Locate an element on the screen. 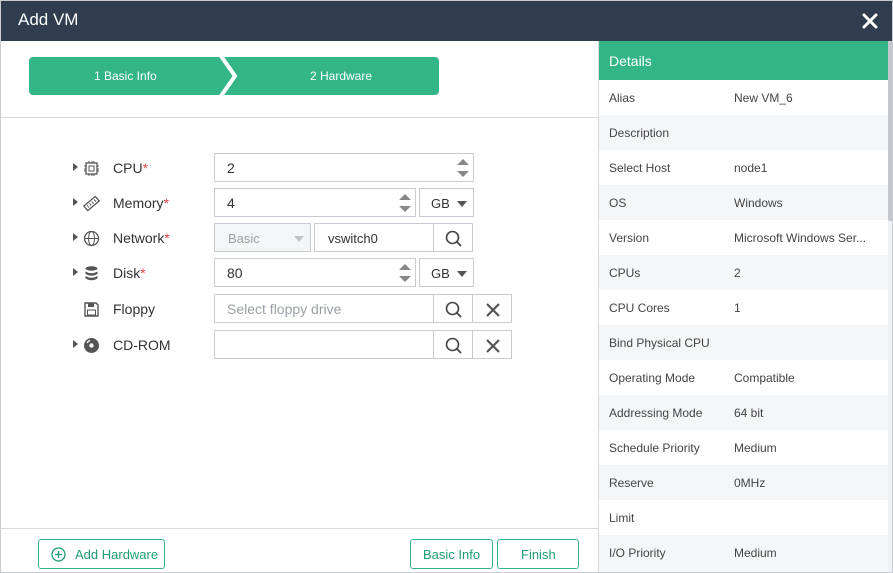 This screenshot has height=573, width=893. cdrom-input is located at coordinates (324, 344).